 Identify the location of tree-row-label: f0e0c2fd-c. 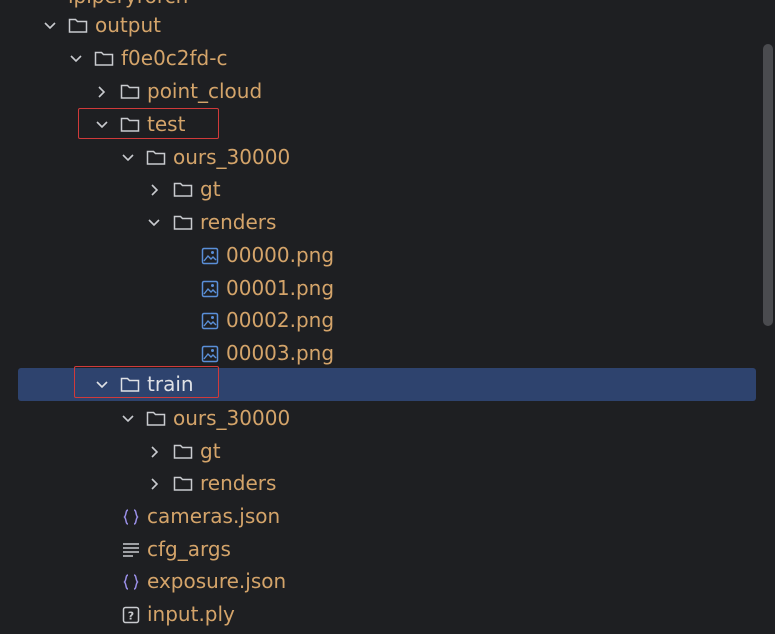
(174, 58).